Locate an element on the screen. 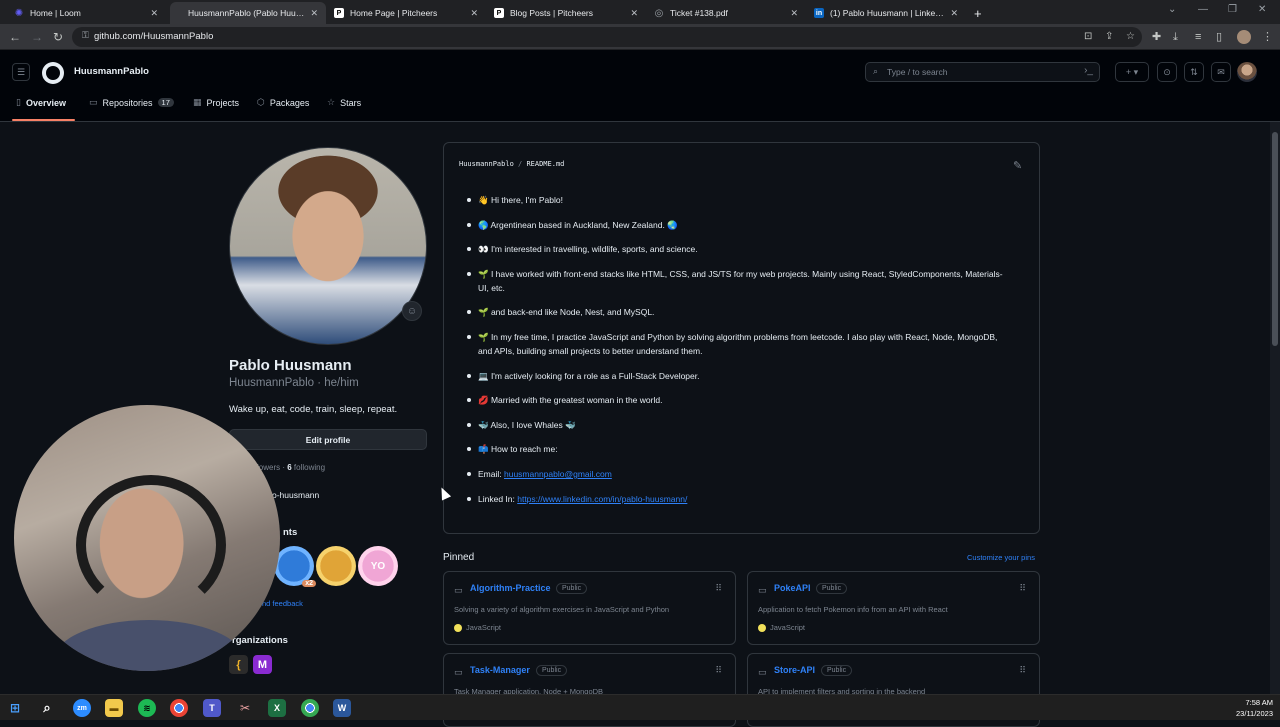 Image resolution: width=1280 pixels, height=727 pixels. excel-icon: X is located at coordinates (277, 708).